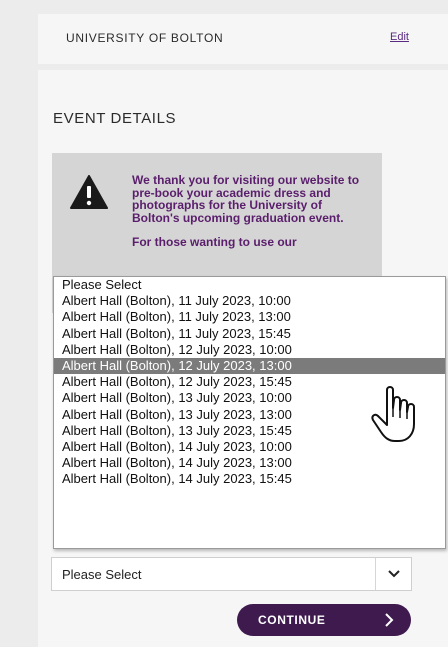 The width and height of the screenshot is (448, 647). I want to click on continue-label: CONTINUE, so click(292, 620).